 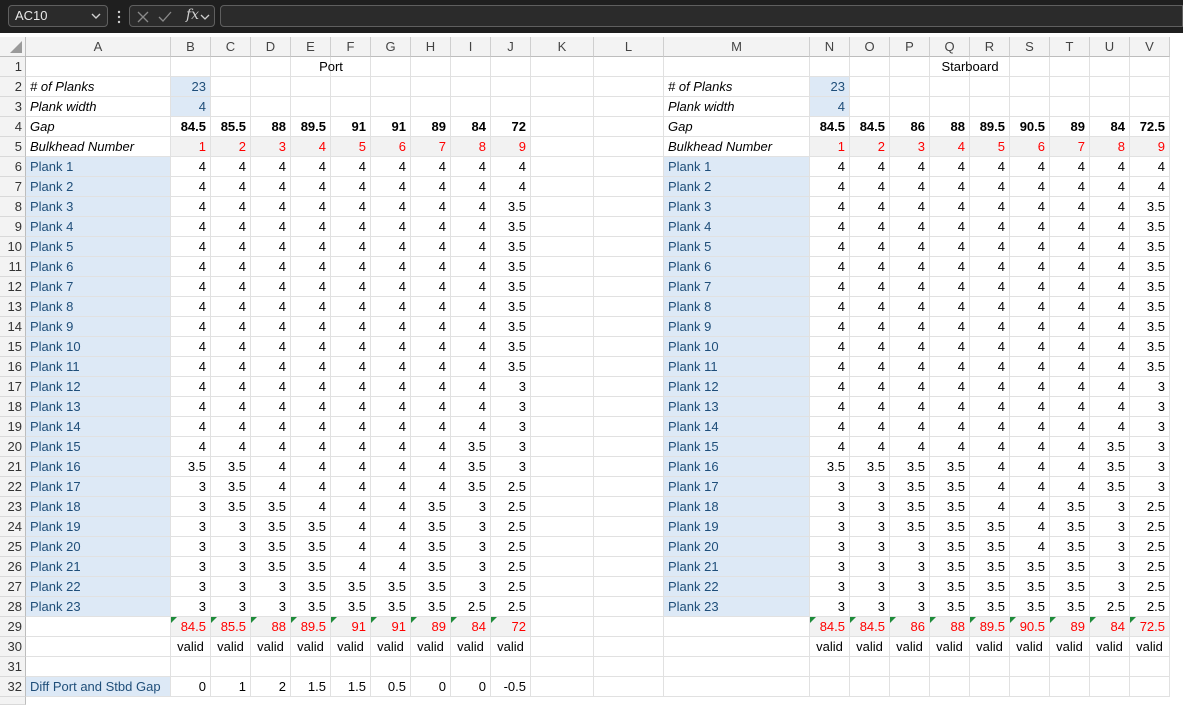 I want to click on row-header-5: 5, so click(x=13, y=147).